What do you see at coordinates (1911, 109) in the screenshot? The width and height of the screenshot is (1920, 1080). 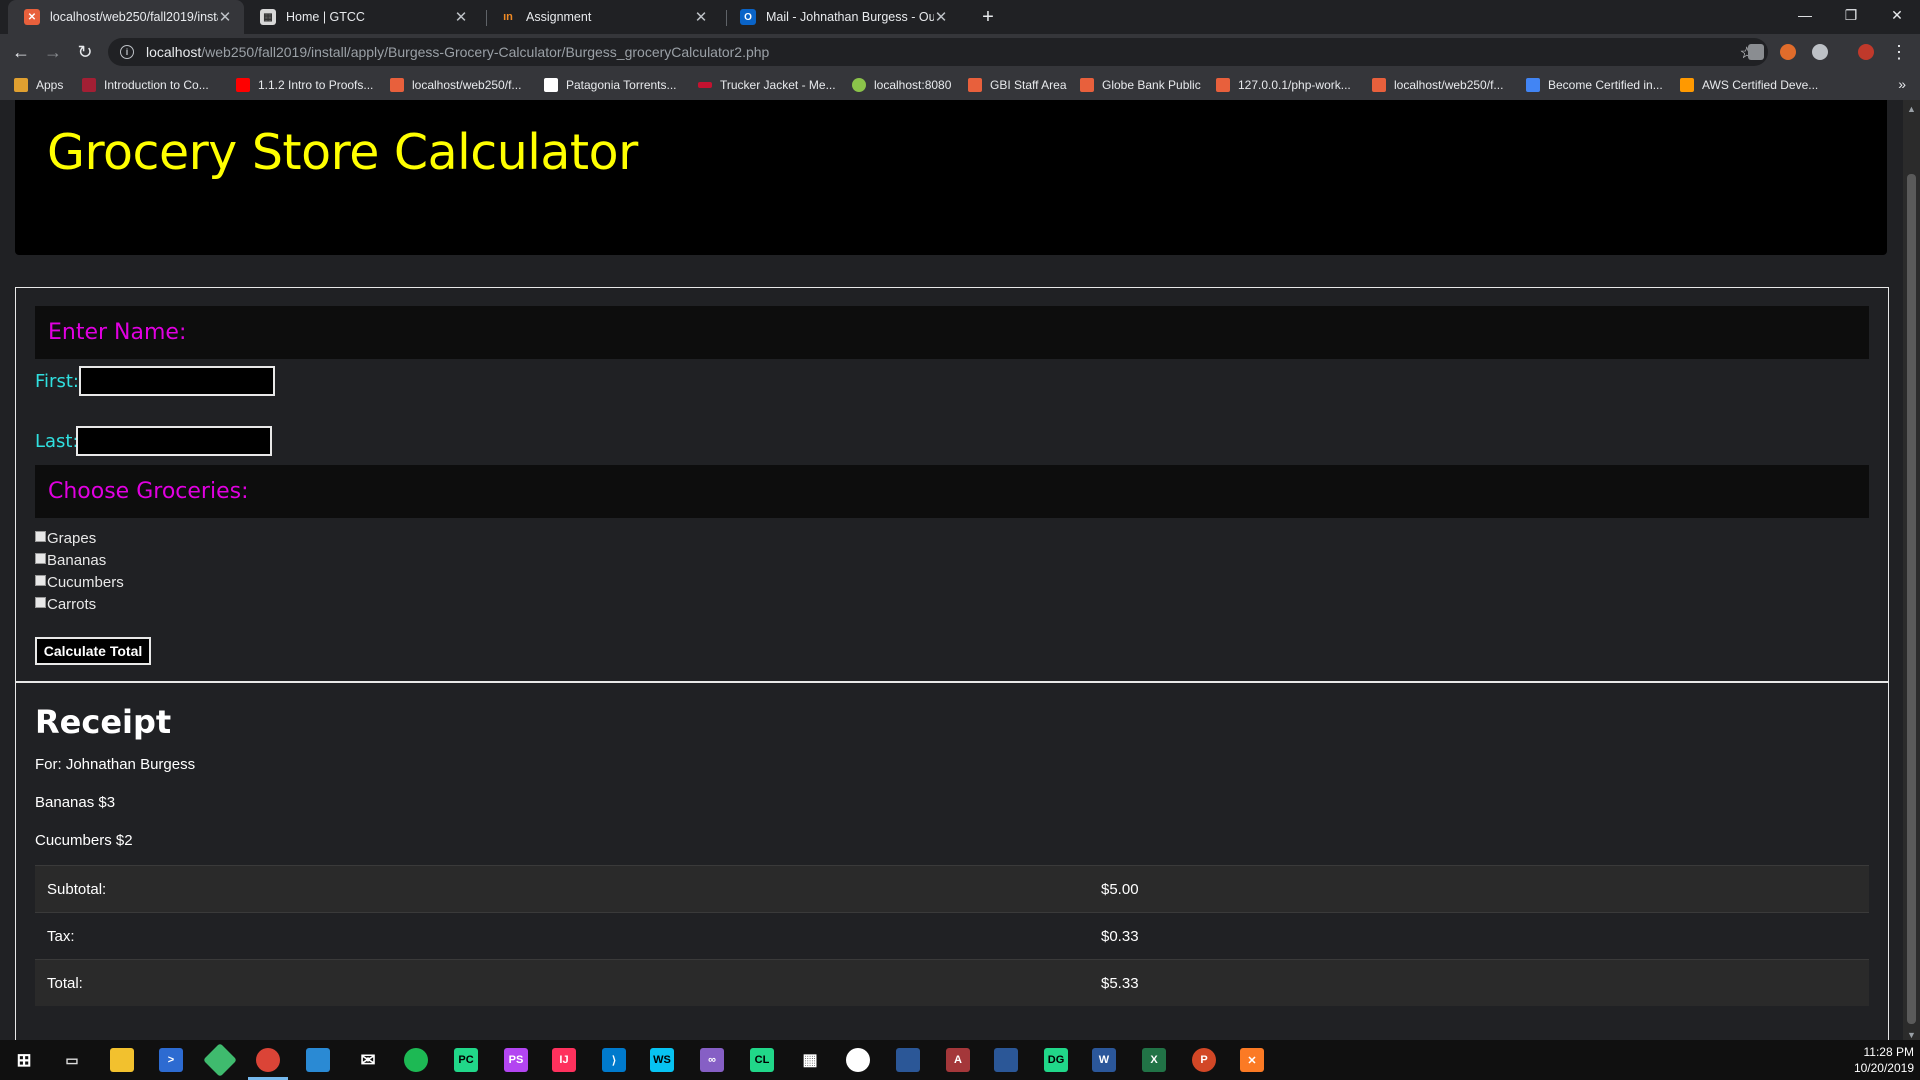 I see `scroll-up-icon: ▲` at bounding box center [1911, 109].